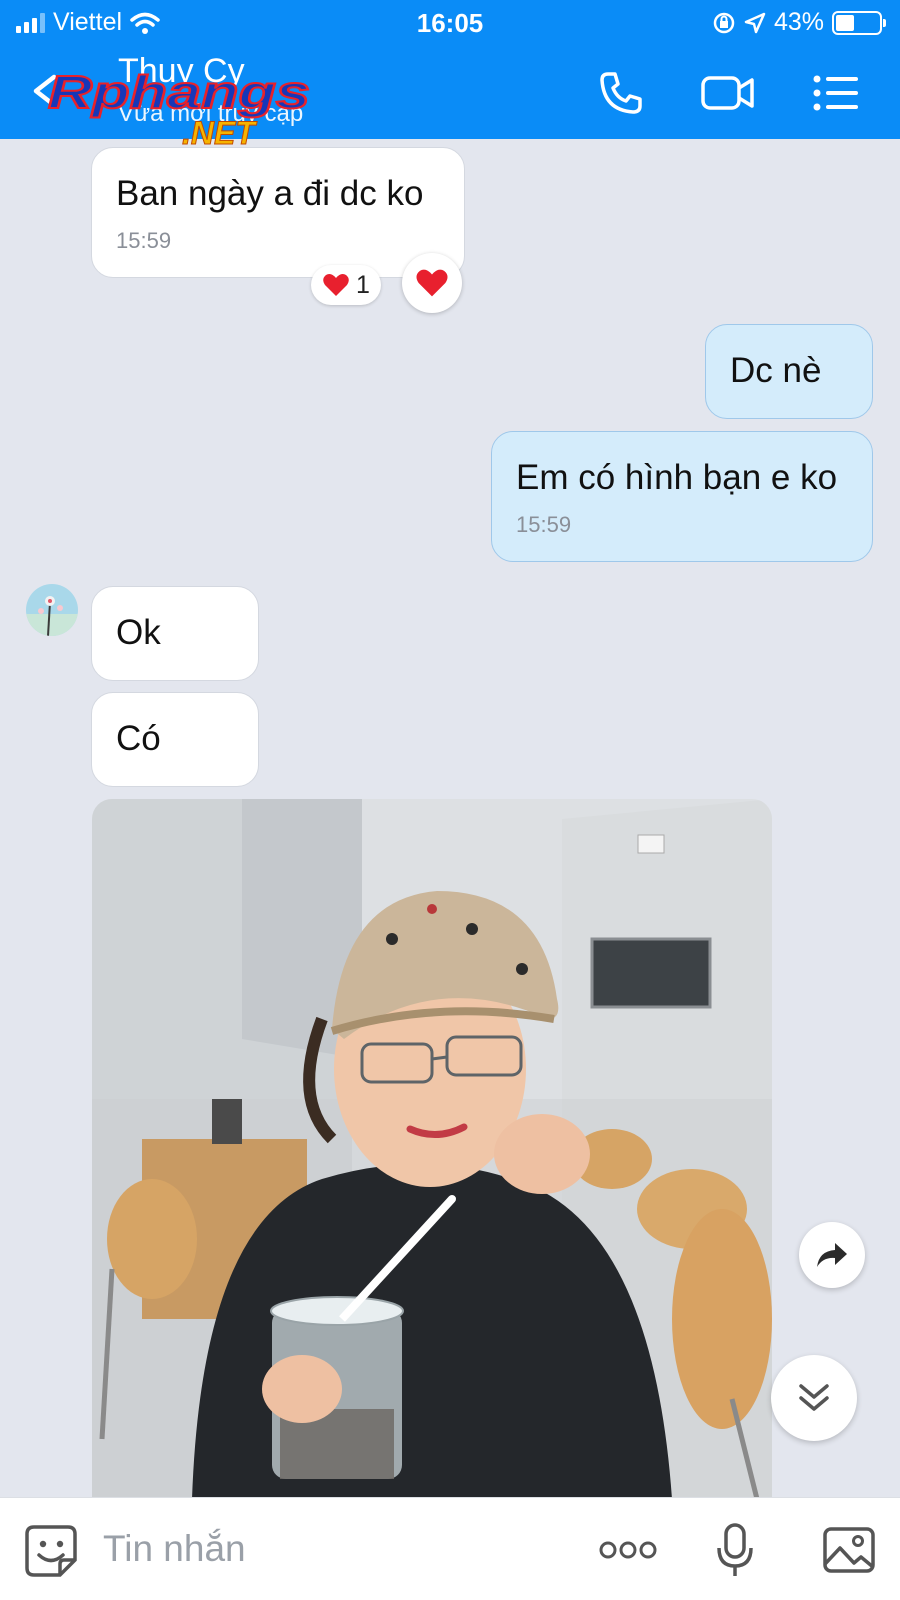  Describe the element at coordinates (677, 477) in the screenshot. I see `message-text: Em có hình bạn e ko` at that location.